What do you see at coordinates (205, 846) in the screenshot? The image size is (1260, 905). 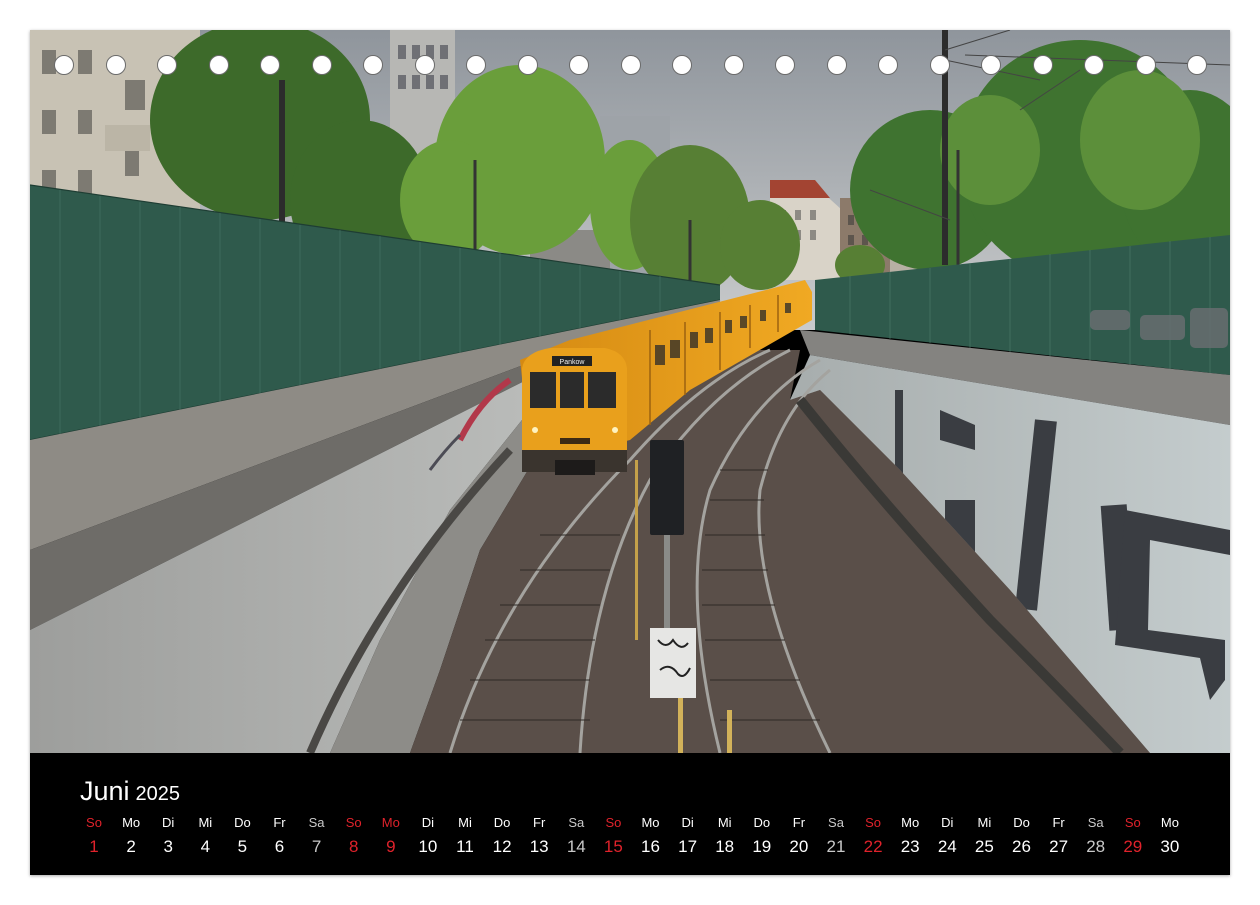 I see `day-number: 4` at bounding box center [205, 846].